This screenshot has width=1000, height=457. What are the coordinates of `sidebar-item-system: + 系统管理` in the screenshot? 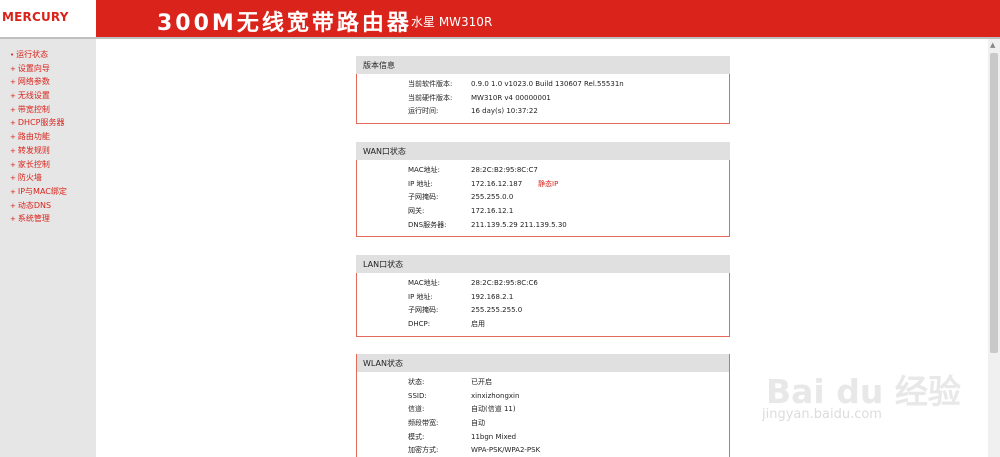 It's located at (33, 219).